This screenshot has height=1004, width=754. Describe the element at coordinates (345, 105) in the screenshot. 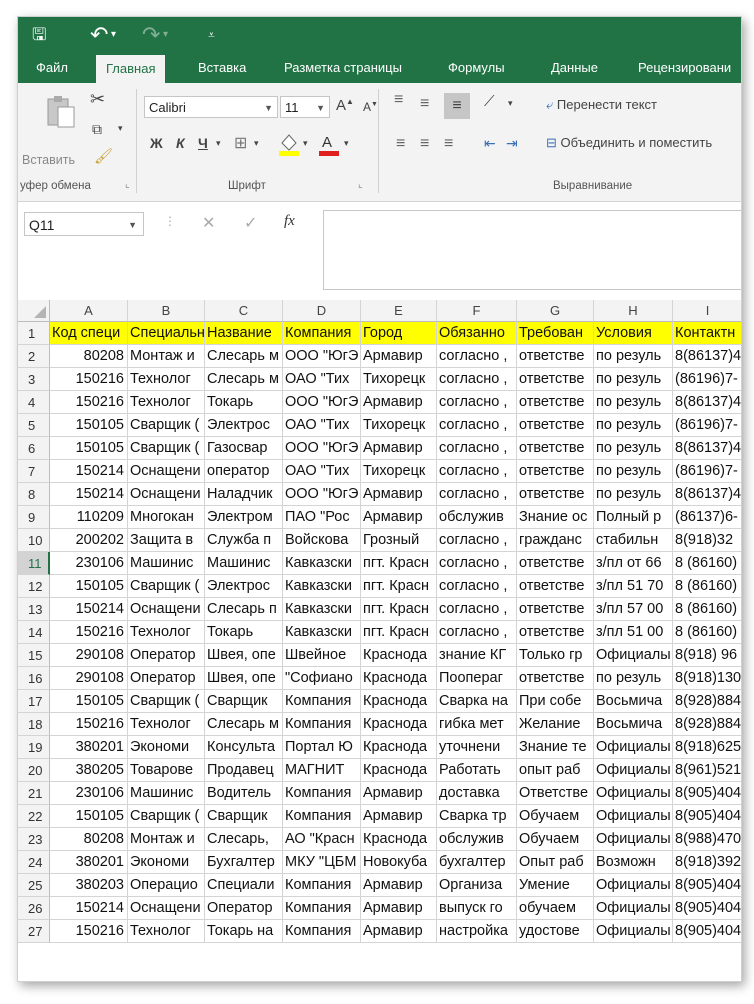

I see `grow-font-button: A▲` at that location.